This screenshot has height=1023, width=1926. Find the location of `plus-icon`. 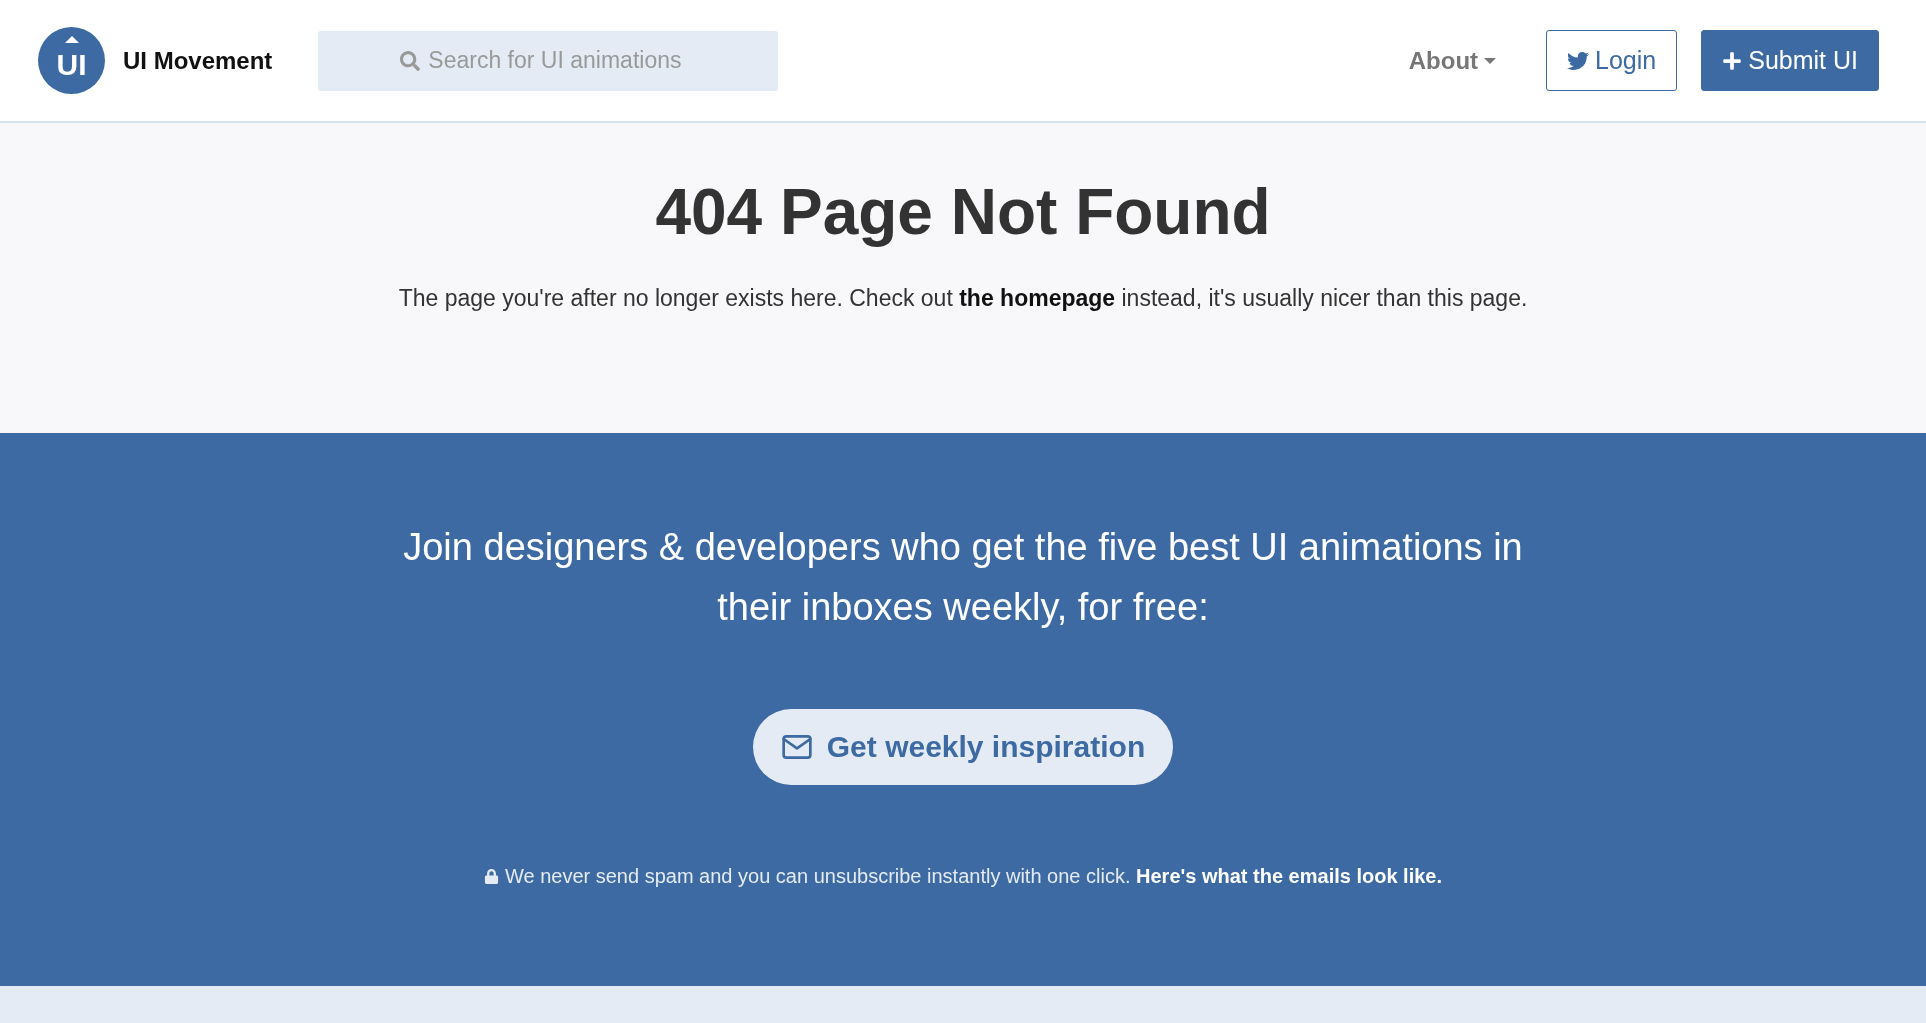

plus-icon is located at coordinates (1732, 60).